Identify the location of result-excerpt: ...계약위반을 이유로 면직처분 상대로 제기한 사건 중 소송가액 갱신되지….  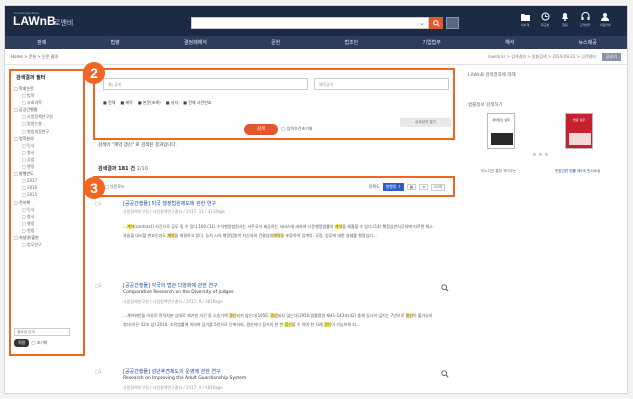
(278, 320).